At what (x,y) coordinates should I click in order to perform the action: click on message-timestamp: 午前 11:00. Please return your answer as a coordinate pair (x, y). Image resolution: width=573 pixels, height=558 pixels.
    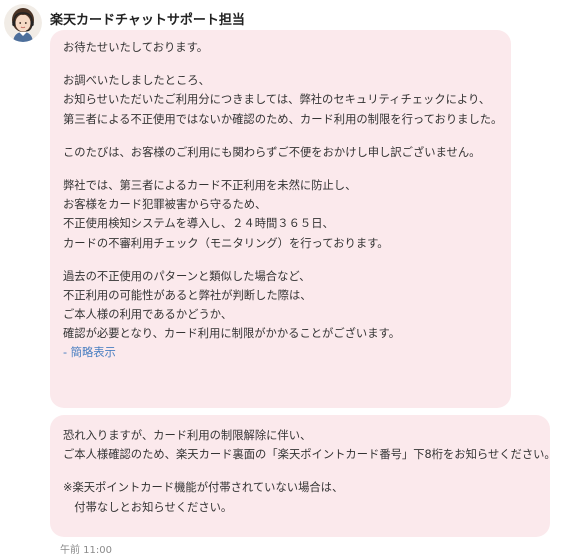
    Looking at the image, I should click on (86, 550).